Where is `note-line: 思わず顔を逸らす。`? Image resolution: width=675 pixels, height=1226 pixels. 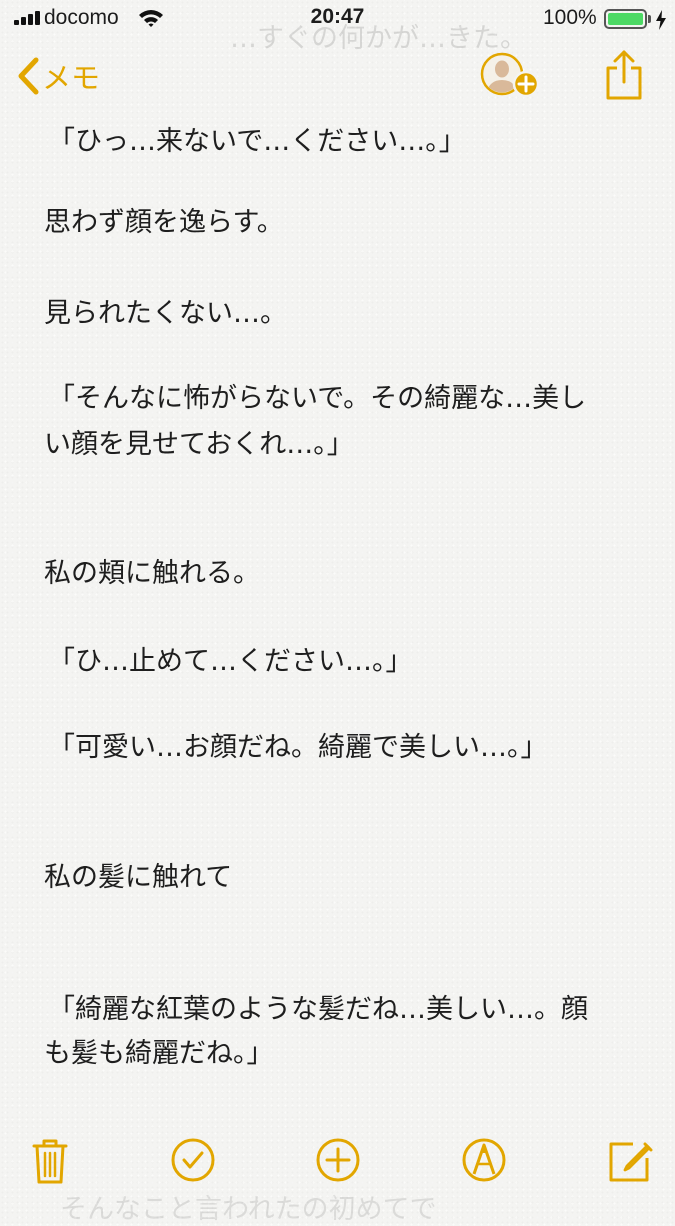 note-line: 思わず顔を逸らす。 is located at coordinates (164, 222).